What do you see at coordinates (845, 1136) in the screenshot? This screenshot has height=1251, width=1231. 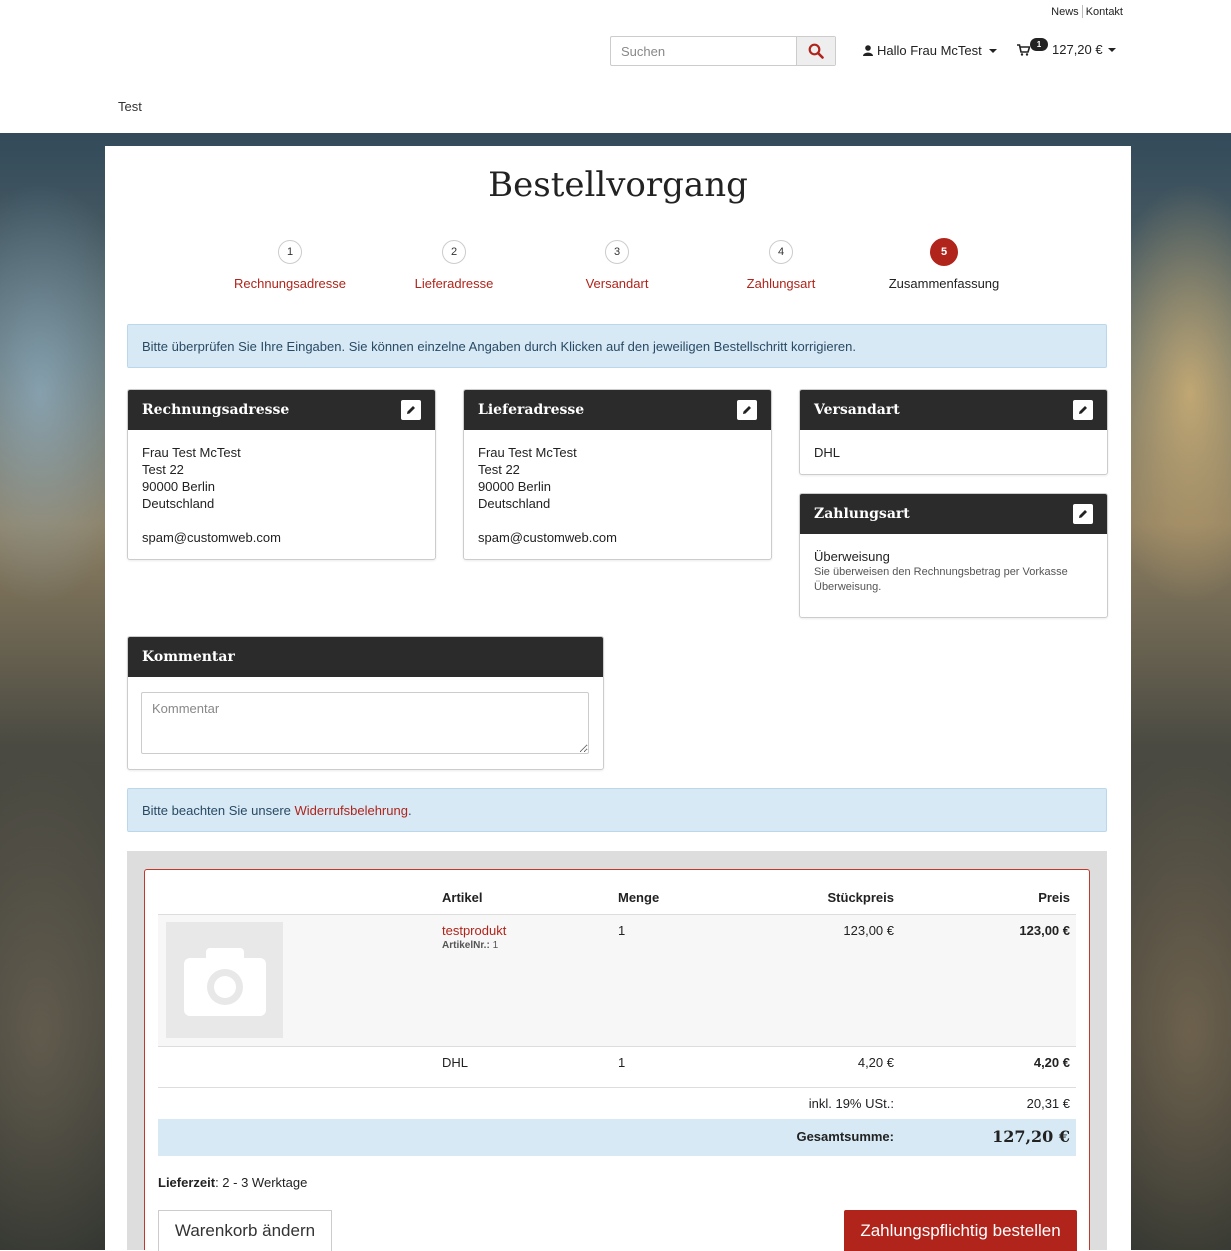 I see `total-label: Gesamtsumme:` at bounding box center [845, 1136].